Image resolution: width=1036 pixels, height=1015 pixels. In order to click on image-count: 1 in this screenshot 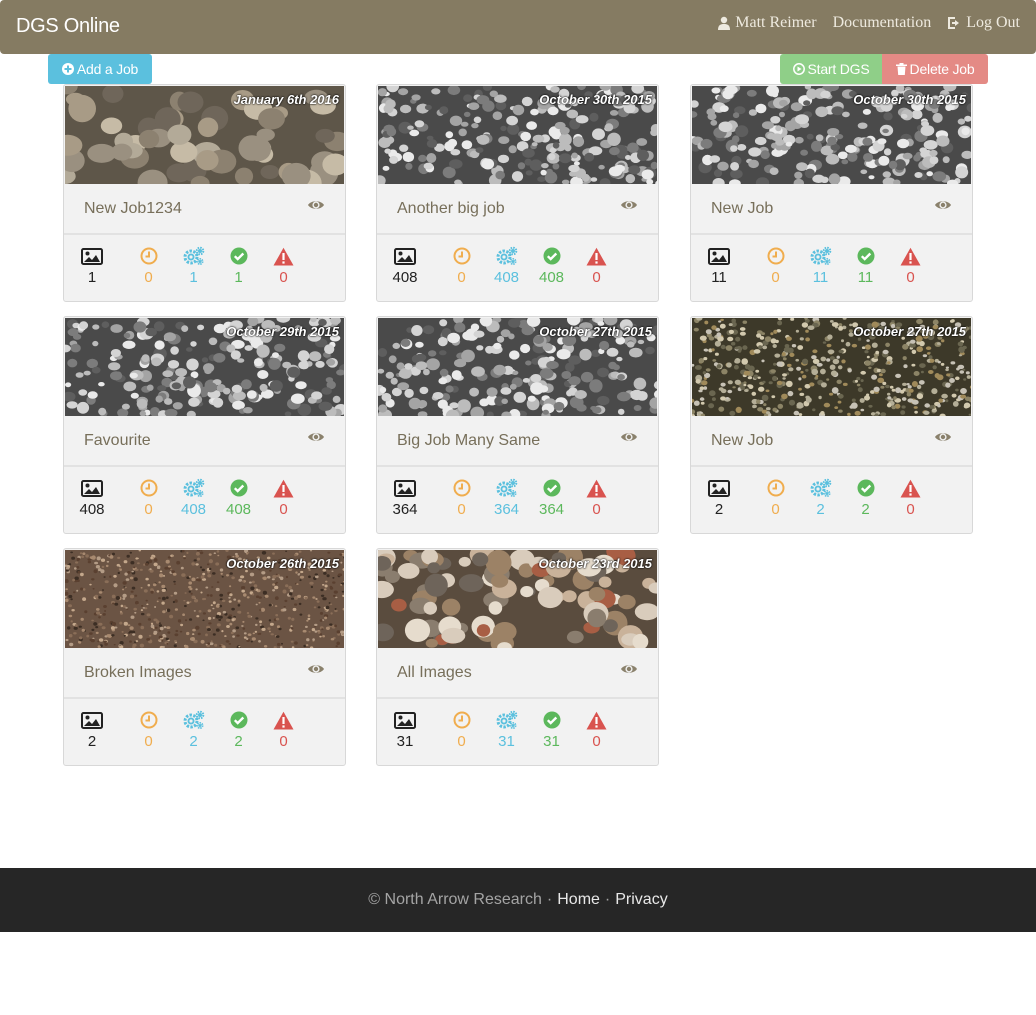, I will do `click(92, 277)`.